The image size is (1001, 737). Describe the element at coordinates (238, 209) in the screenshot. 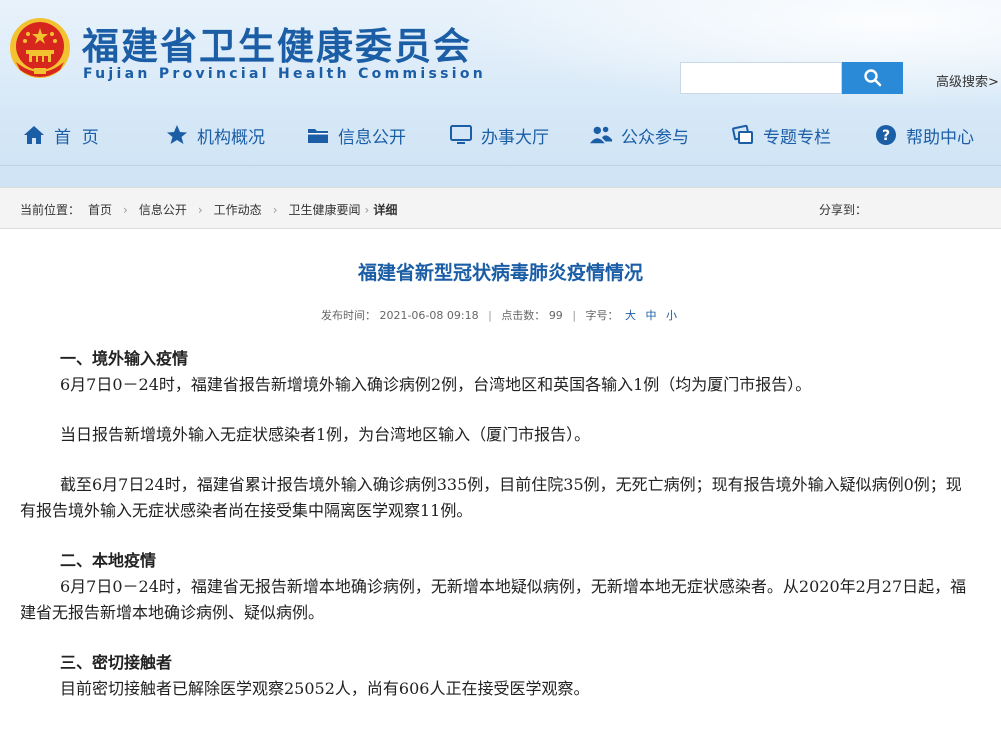

I see `breadcrumb-link-work: 工作动态` at that location.